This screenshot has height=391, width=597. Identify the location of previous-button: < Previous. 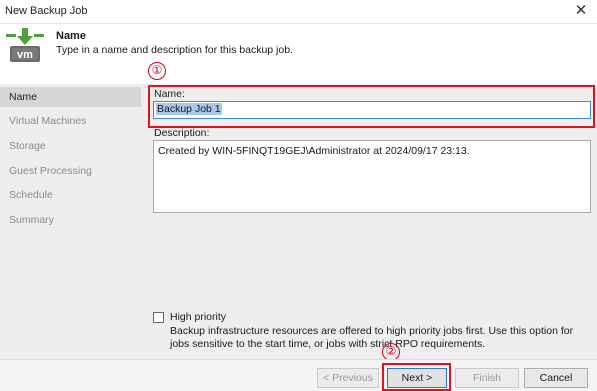
(348, 378).